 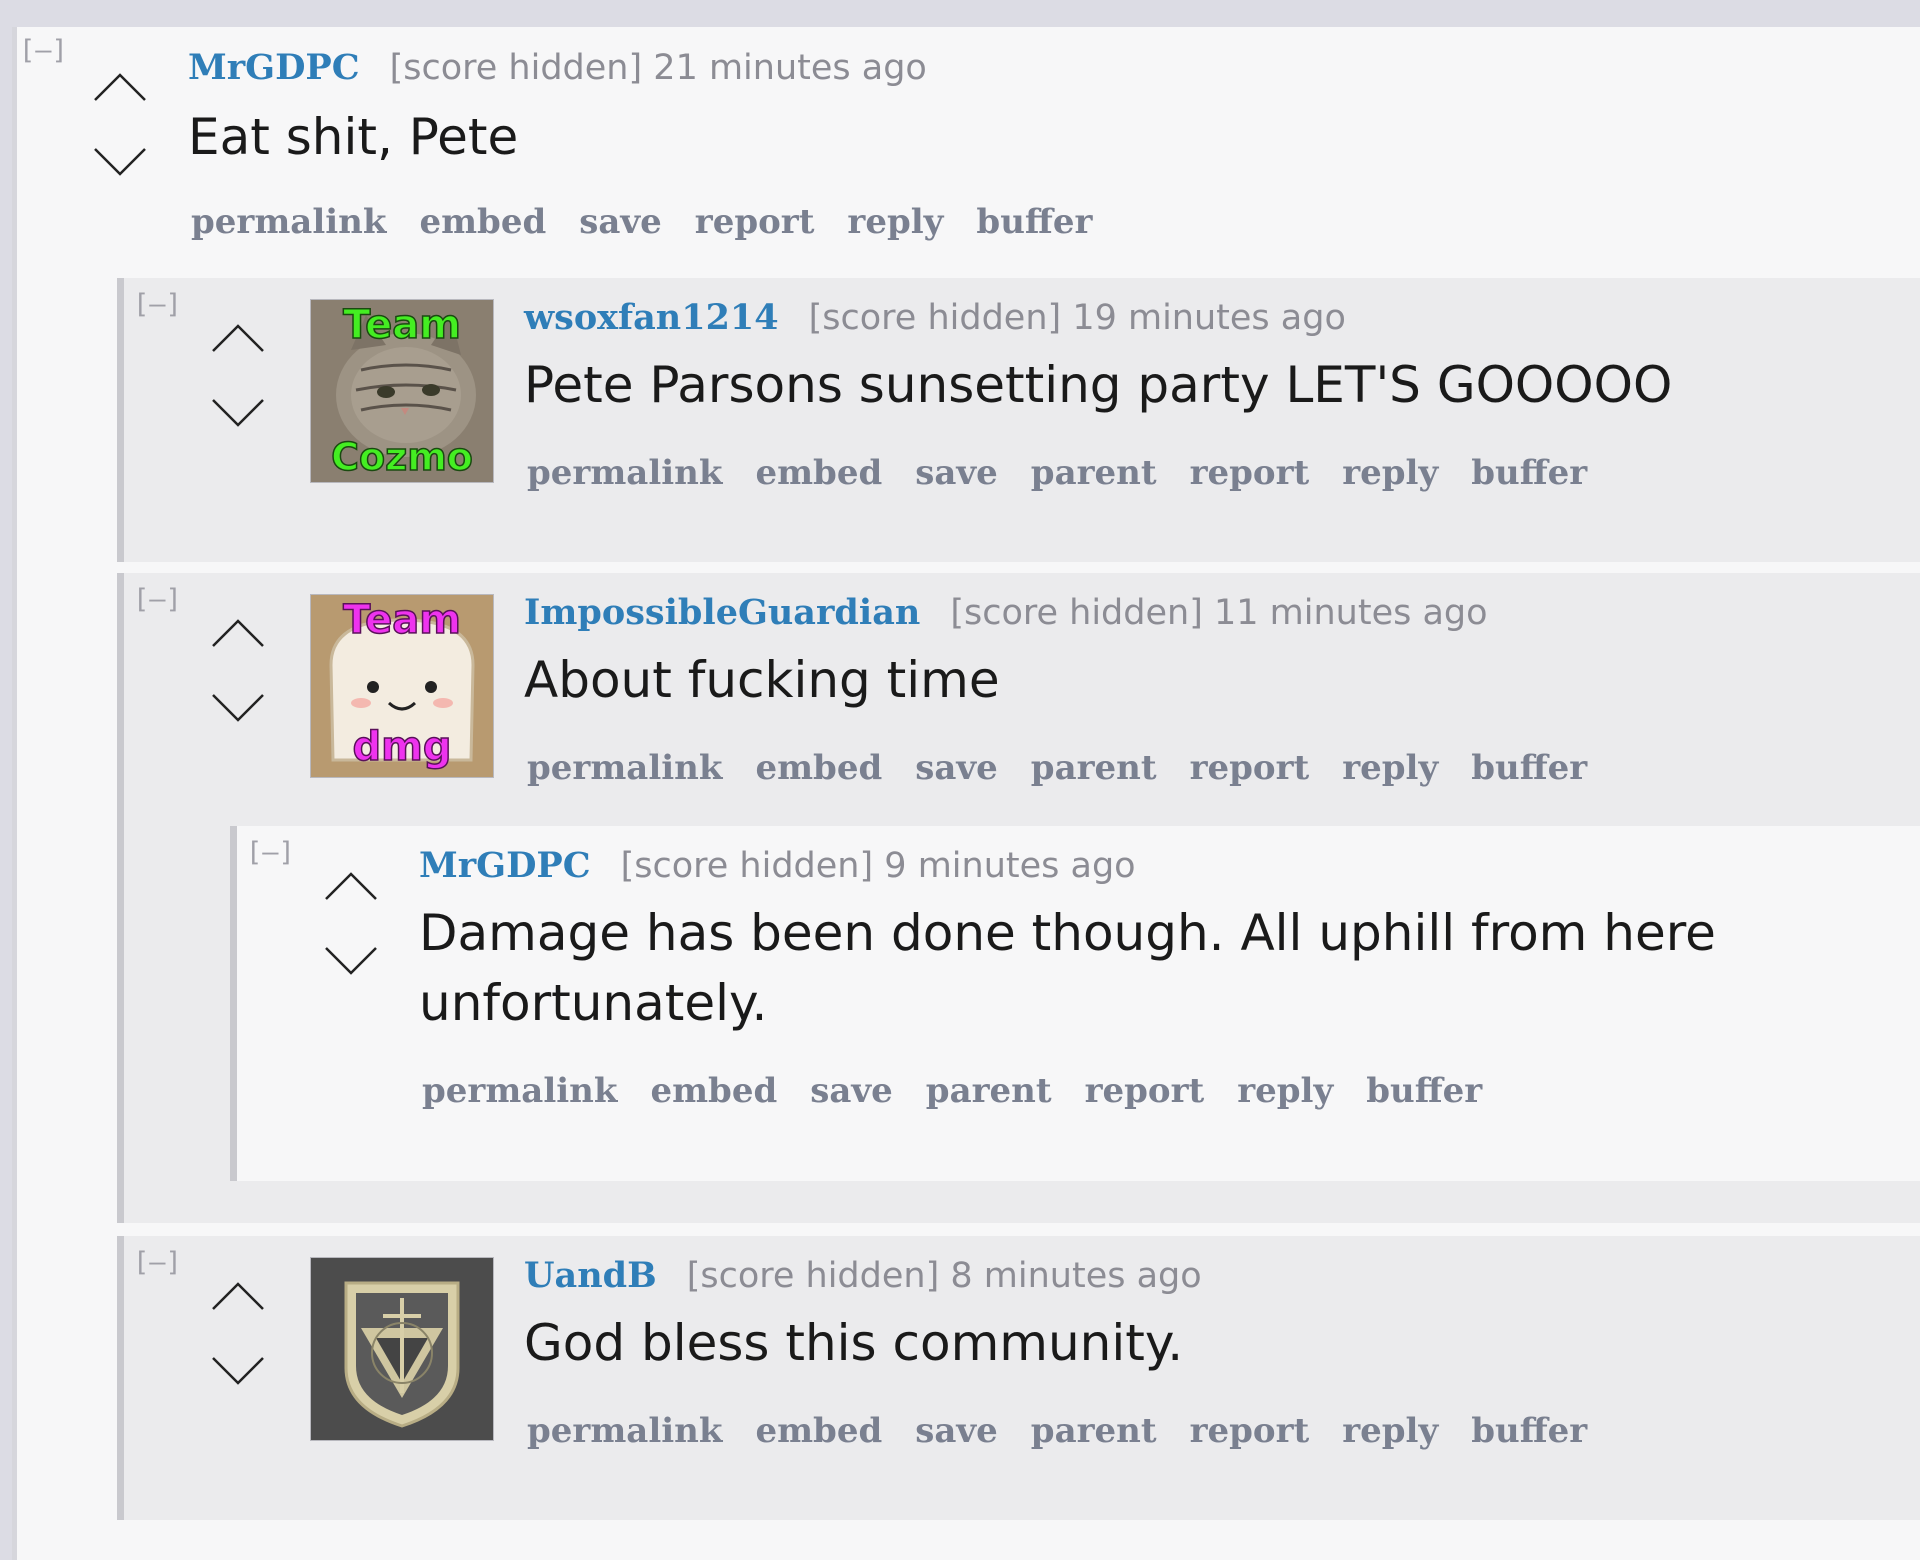 What do you see at coordinates (402, 686) in the screenshot?
I see `bread-avatar-icon: Team dmg` at bounding box center [402, 686].